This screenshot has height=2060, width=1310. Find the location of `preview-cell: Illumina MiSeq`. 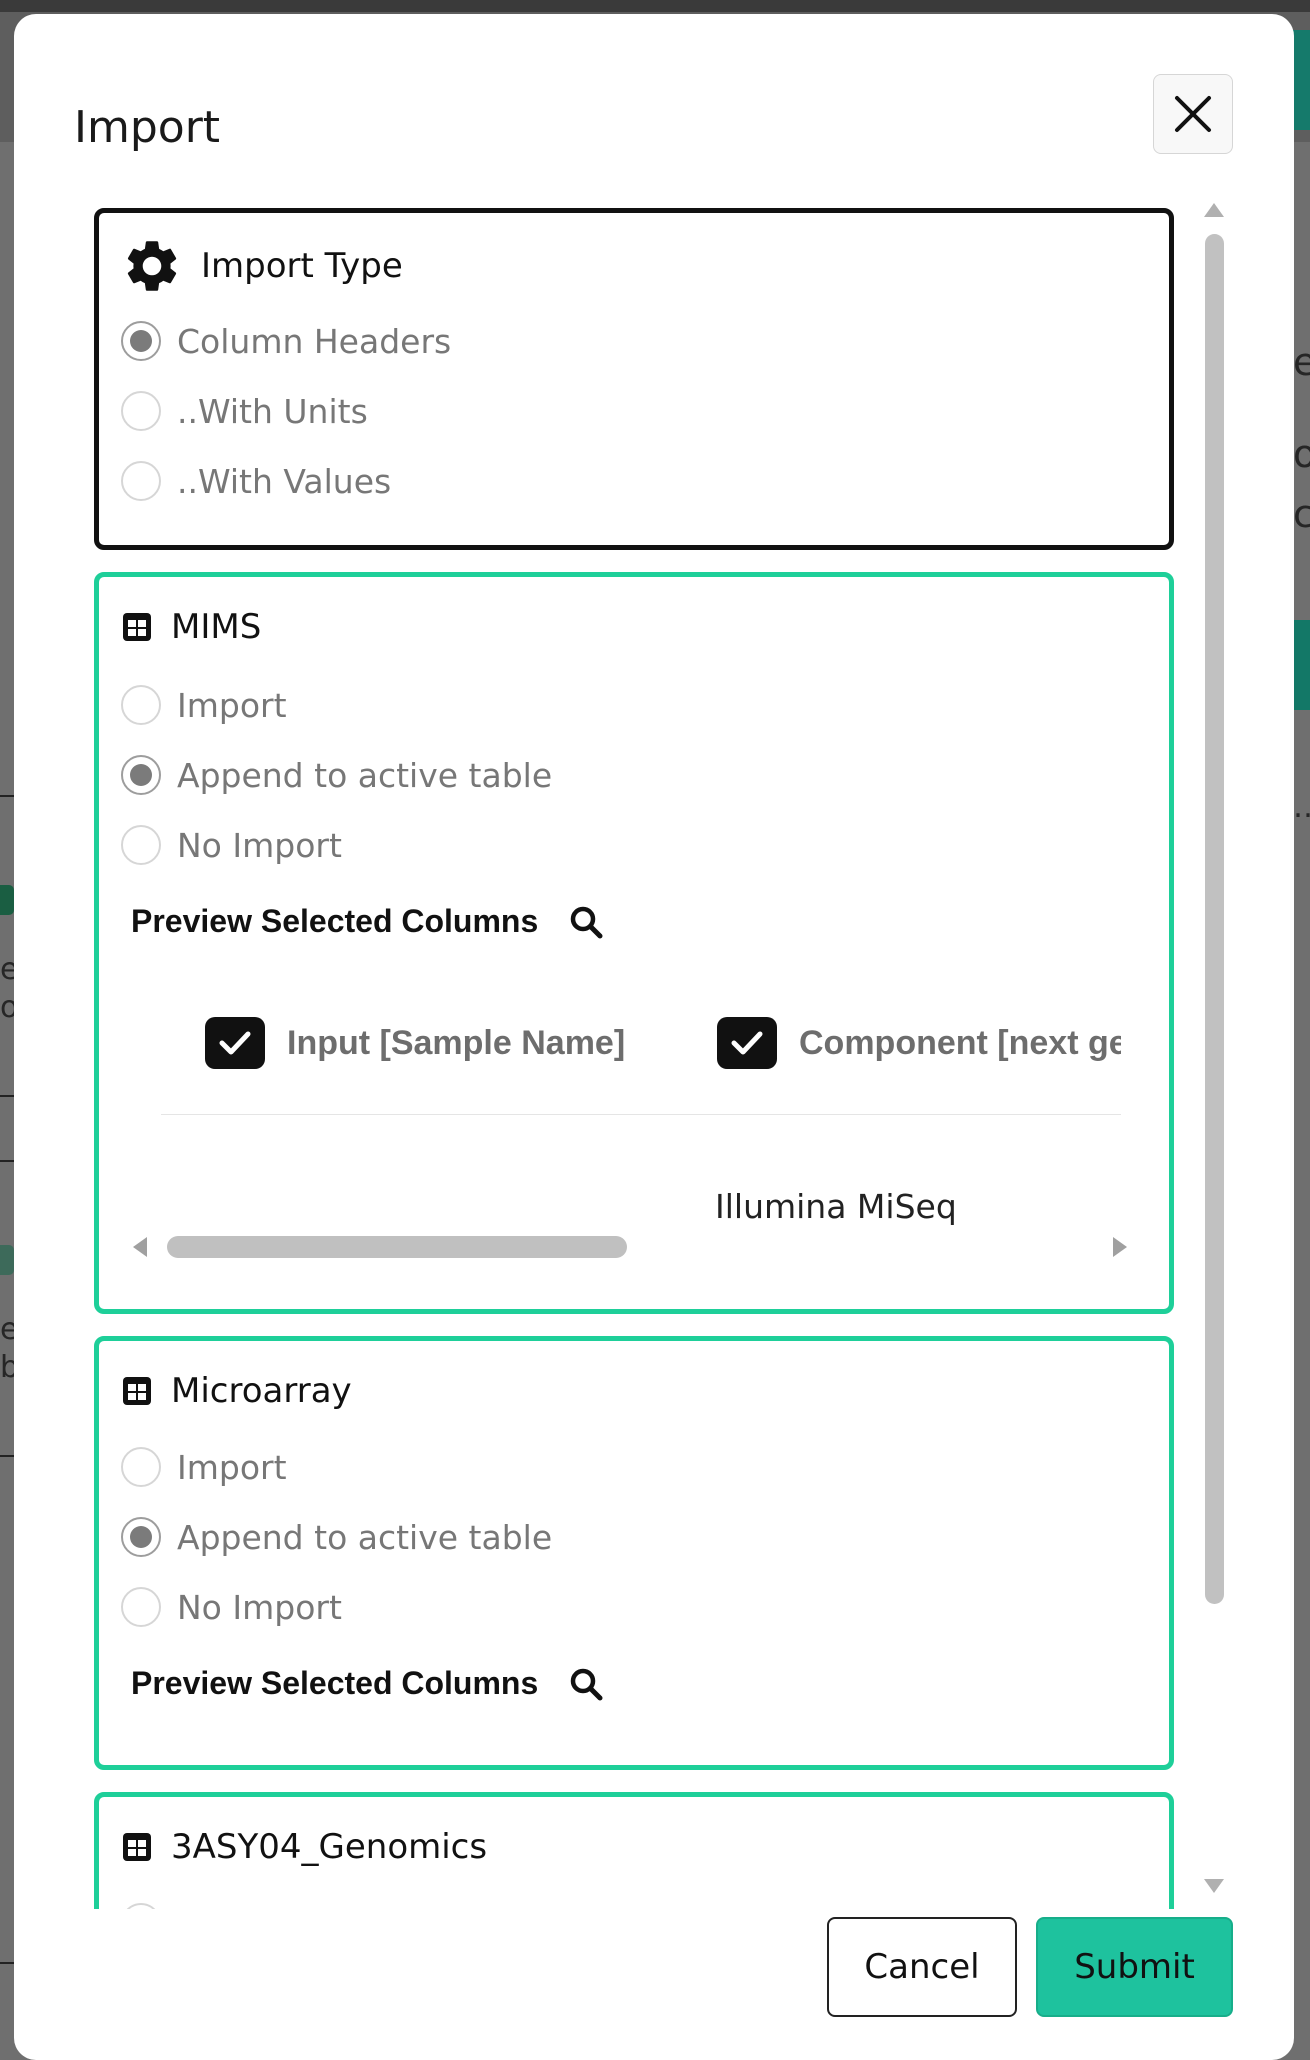

preview-cell: Illumina MiSeq is located at coordinates (836, 1206).